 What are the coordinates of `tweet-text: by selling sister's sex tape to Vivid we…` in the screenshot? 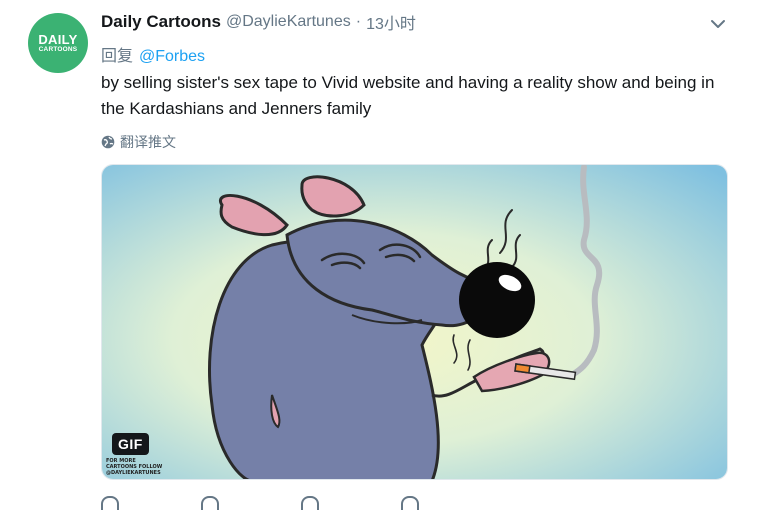 It's located at (408, 95).